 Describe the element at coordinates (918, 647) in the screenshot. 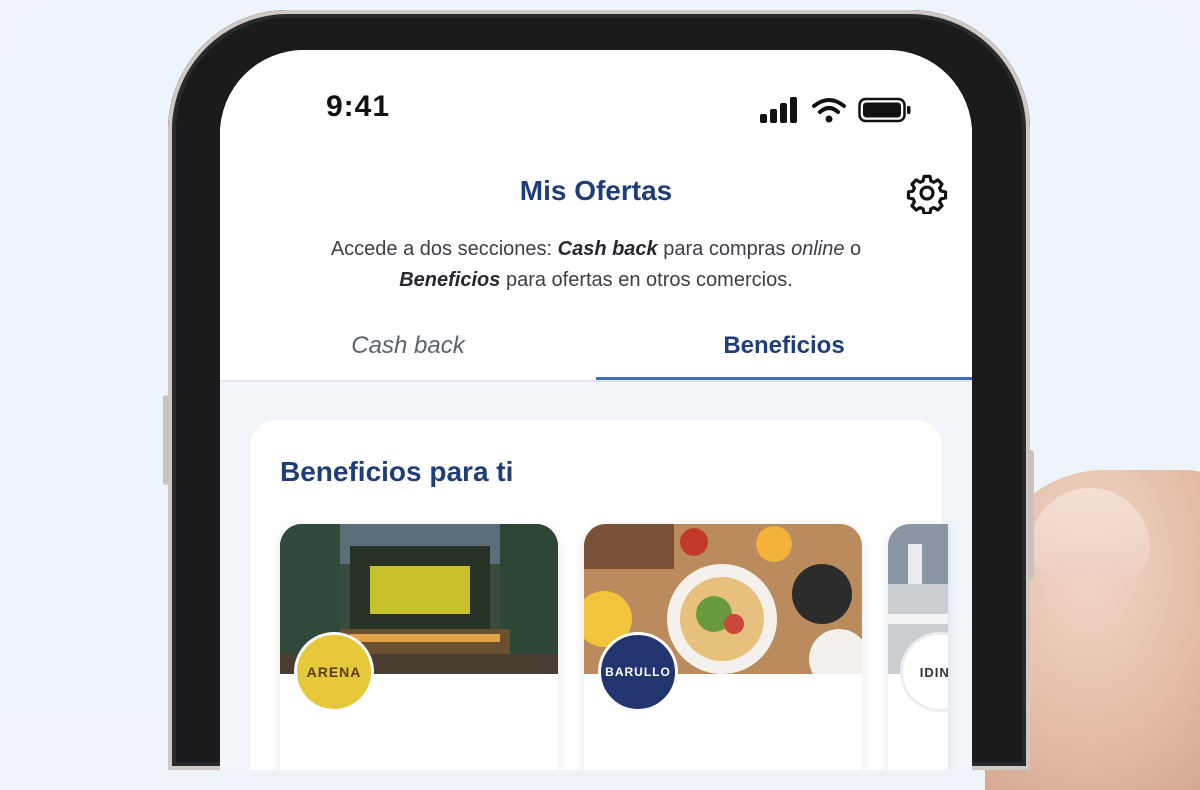

I see `offer-card-idink: IDINK` at that location.